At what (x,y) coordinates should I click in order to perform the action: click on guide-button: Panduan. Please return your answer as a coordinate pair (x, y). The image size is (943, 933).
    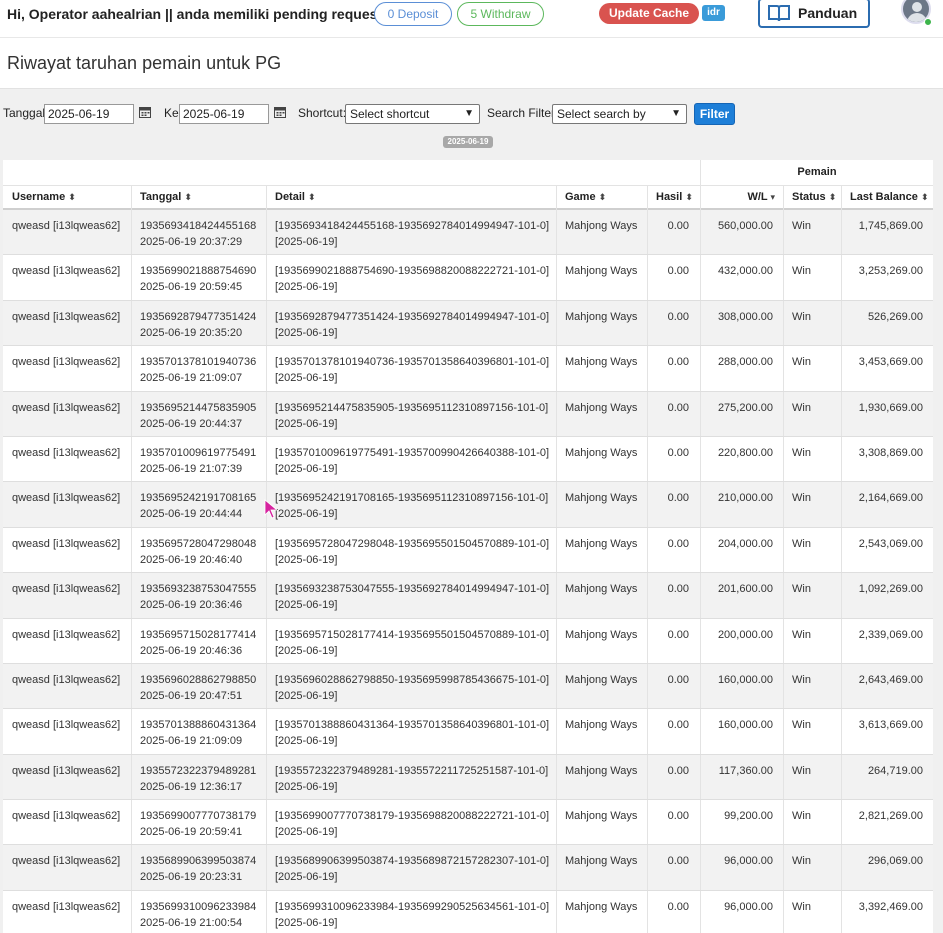
    Looking at the image, I should click on (814, 14).